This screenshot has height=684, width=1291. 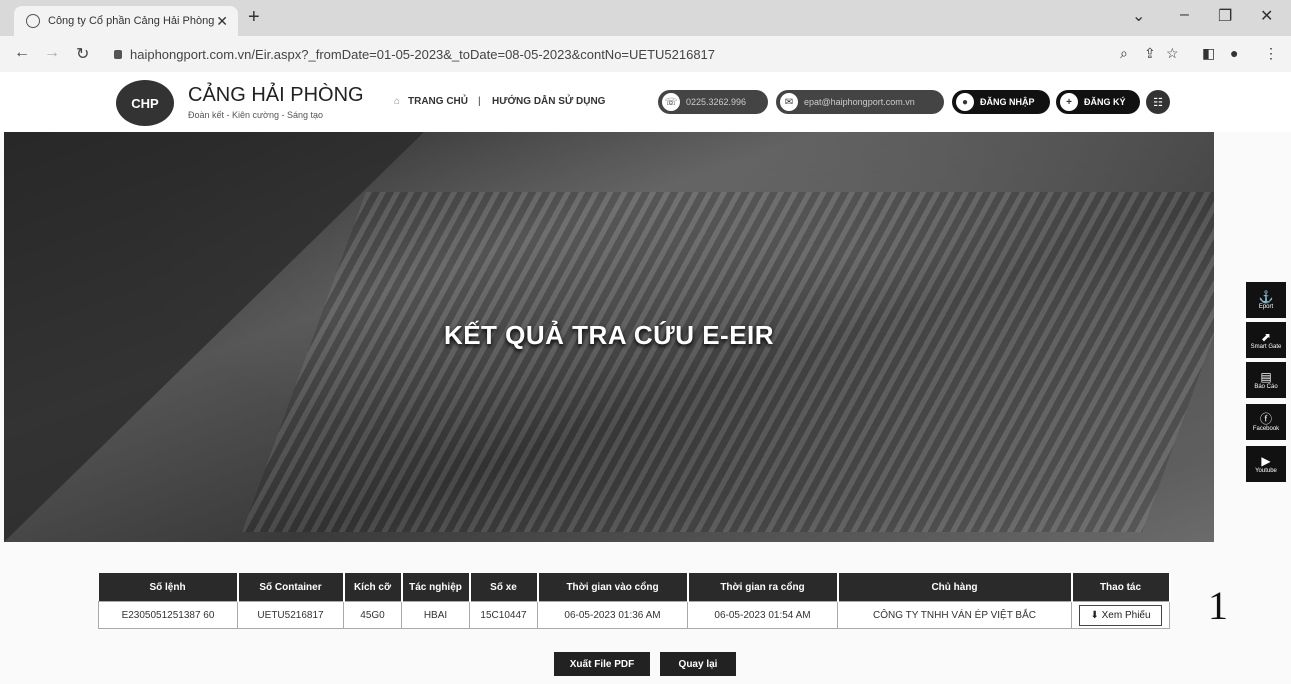 What do you see at coordinates (1184, 15) in the screenshot?
I see `minimize-icon: –` at bounding box center [1184, 15].